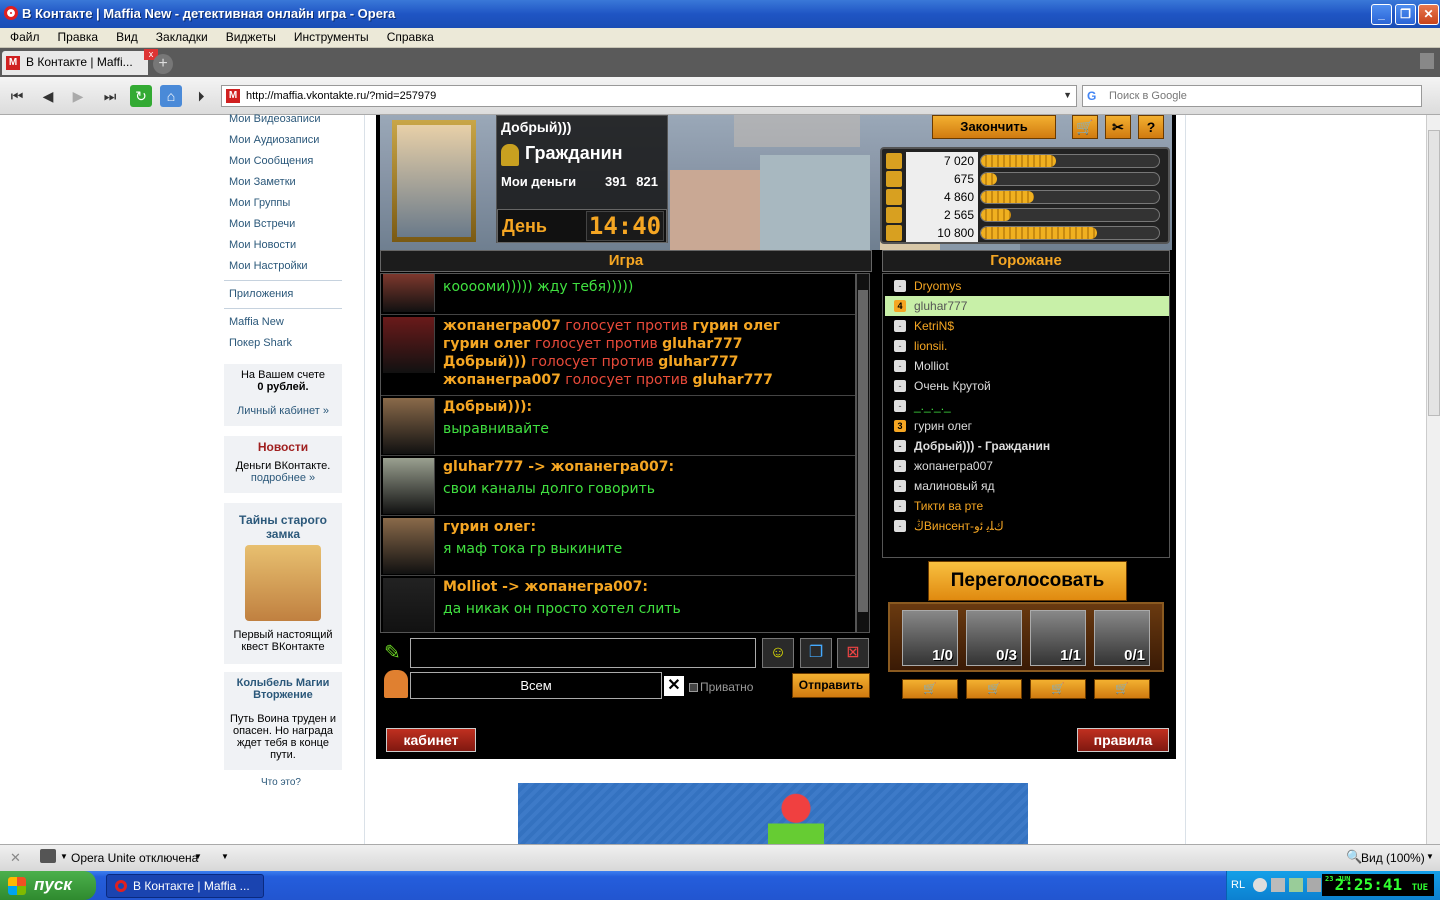  Describe the element at coordinates (930, 346) in the screenshot. I see `citizen-name: lionsii.` at that location.